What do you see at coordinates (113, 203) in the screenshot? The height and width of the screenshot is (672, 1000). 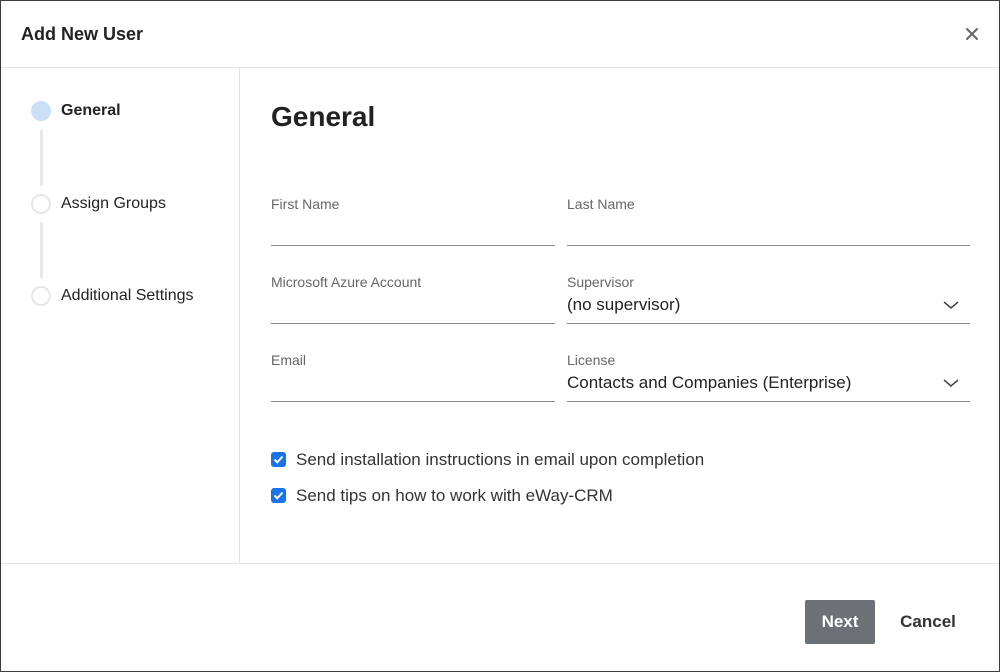 I see `step-label: Assign Groups` at bounding box center [113, 203].